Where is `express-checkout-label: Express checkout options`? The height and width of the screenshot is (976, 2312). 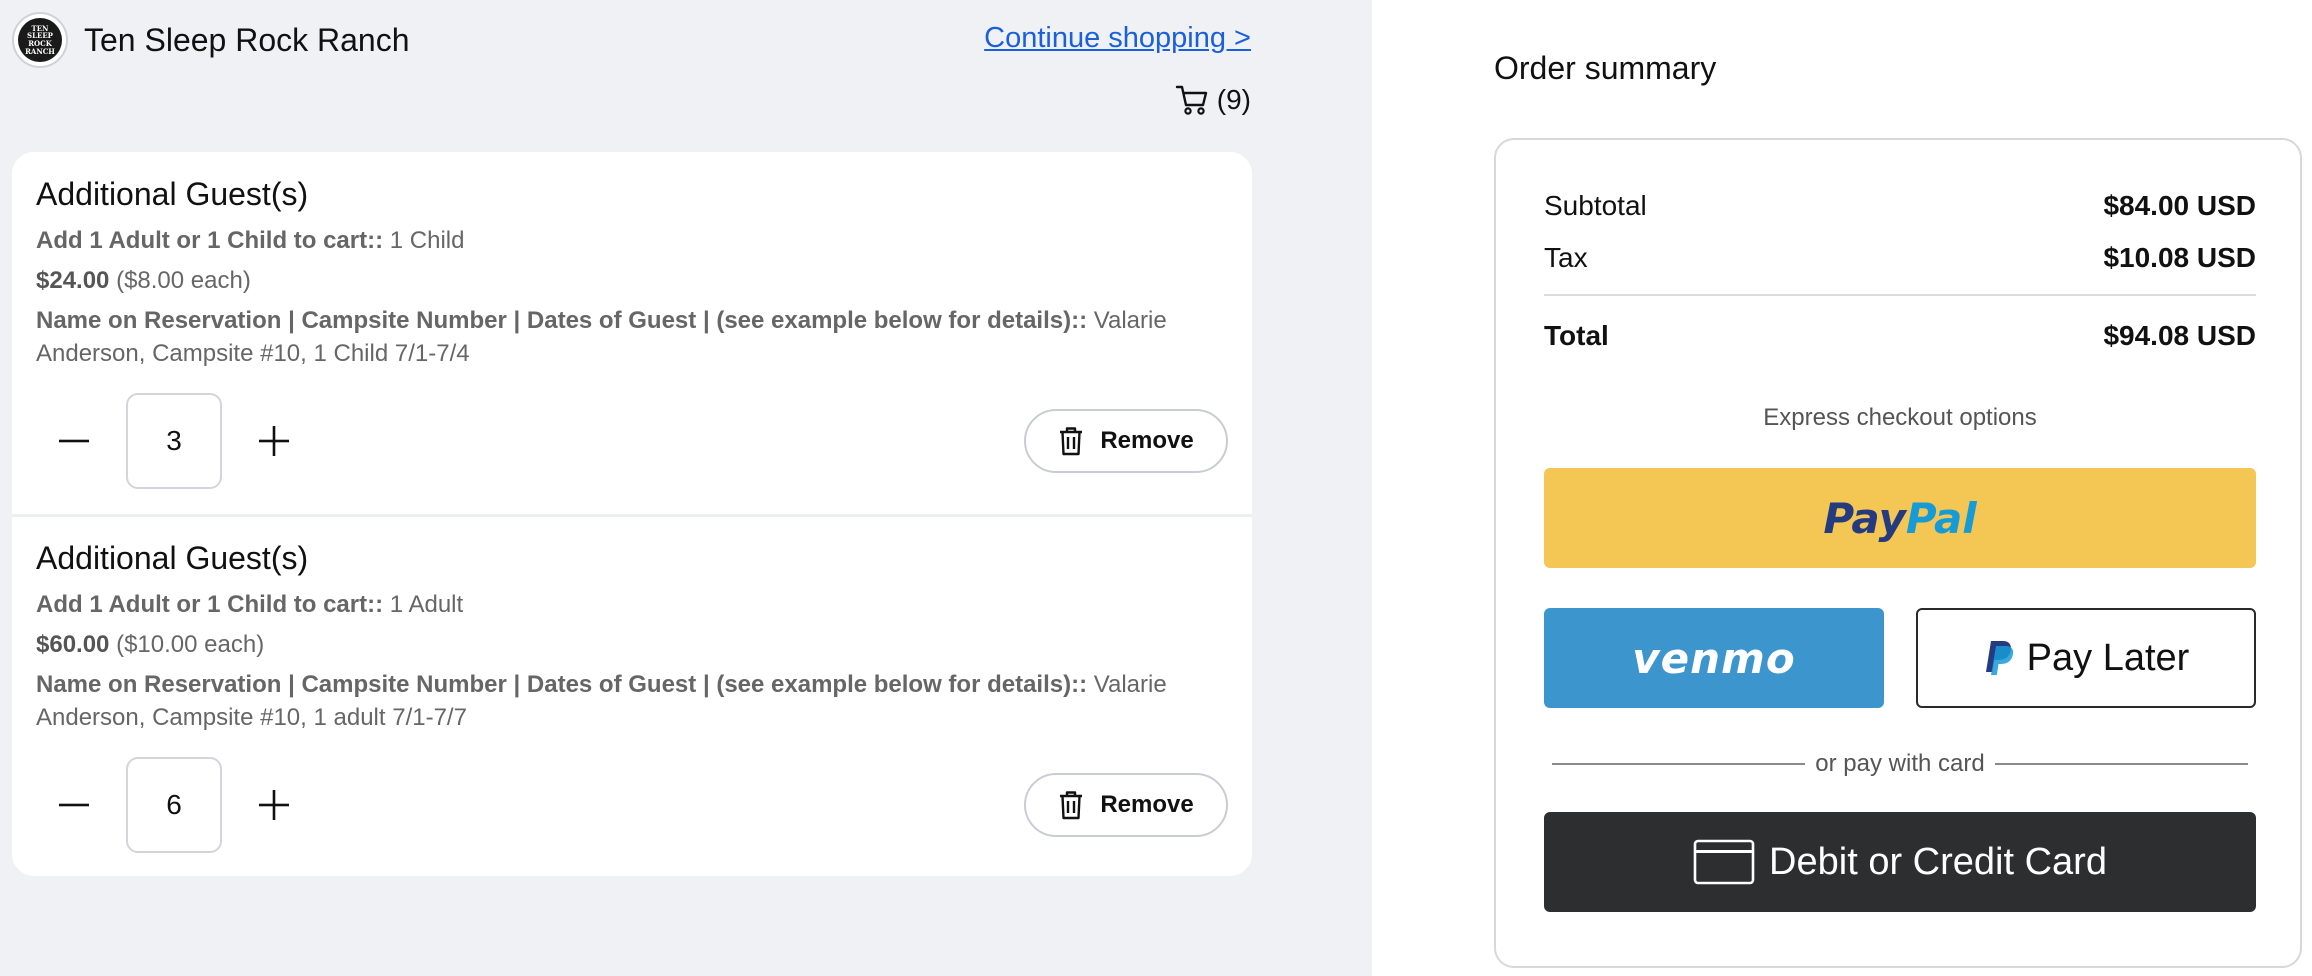
express-checkout-label: Express checkout options is located at coordinates (1900, 417).